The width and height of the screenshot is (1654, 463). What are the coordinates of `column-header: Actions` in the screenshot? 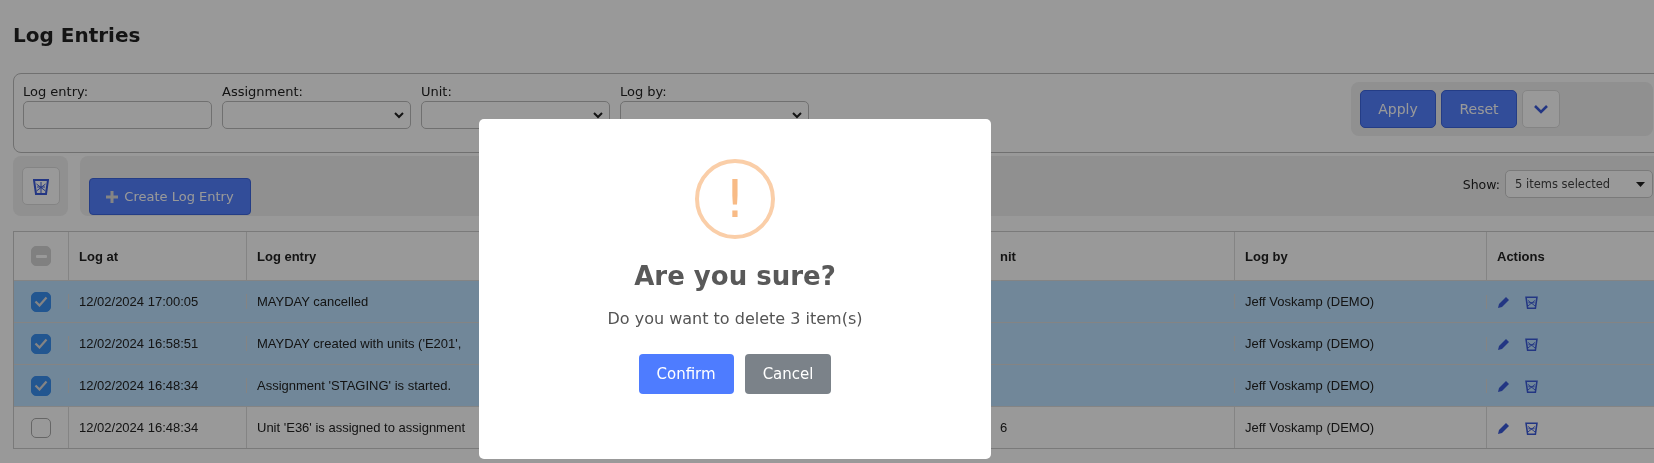 It's located at (1521, 256).